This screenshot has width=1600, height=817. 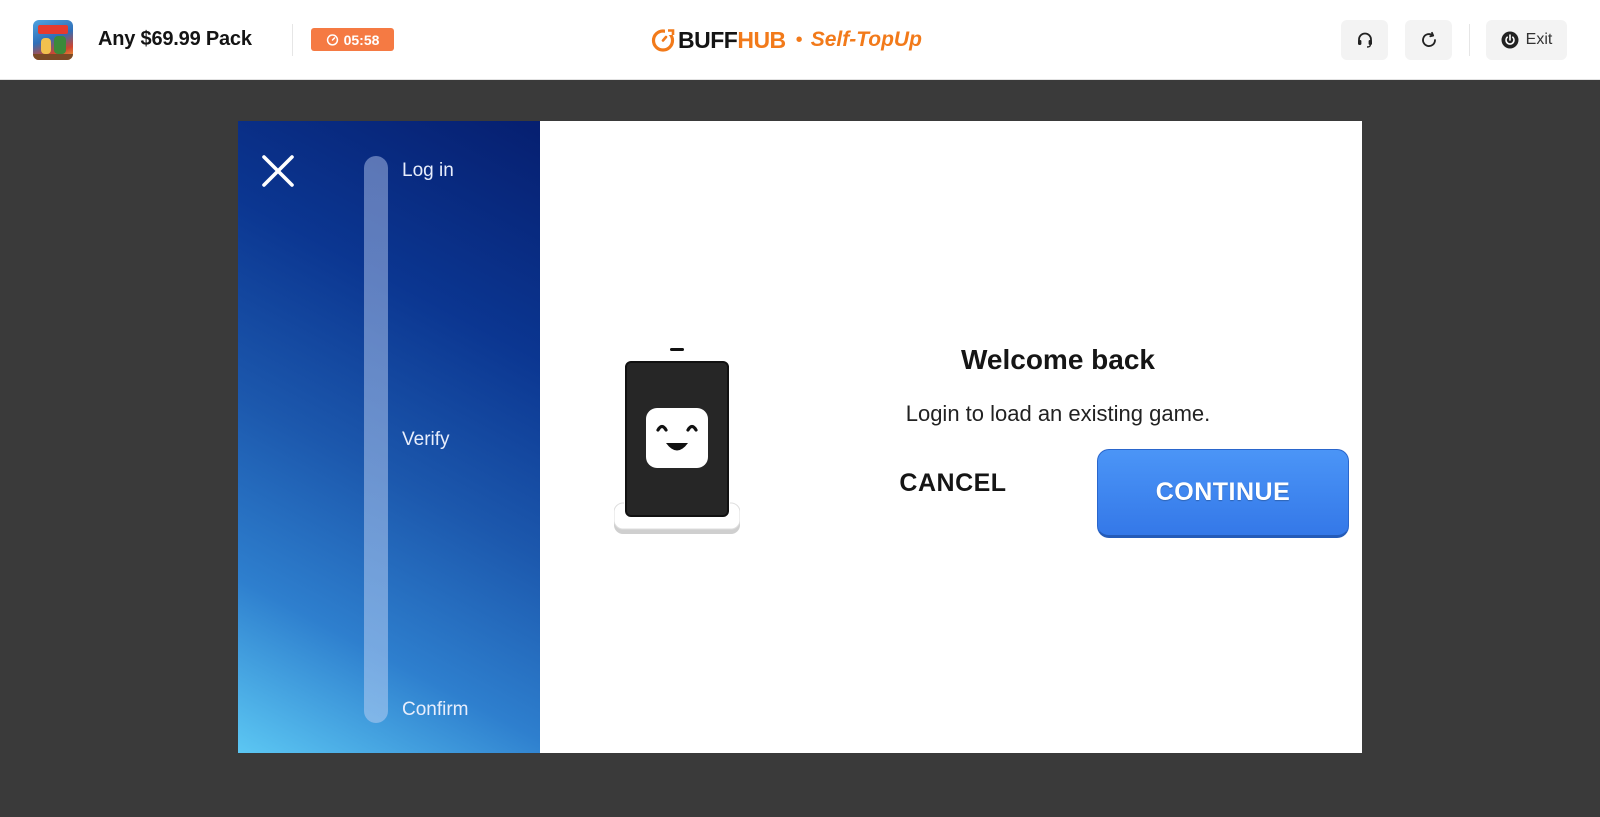 What do you see at coordinates (1058, 359) in the screenshot?
I see `welcome-title: Welcome back` at bounding box center [1058, 359].